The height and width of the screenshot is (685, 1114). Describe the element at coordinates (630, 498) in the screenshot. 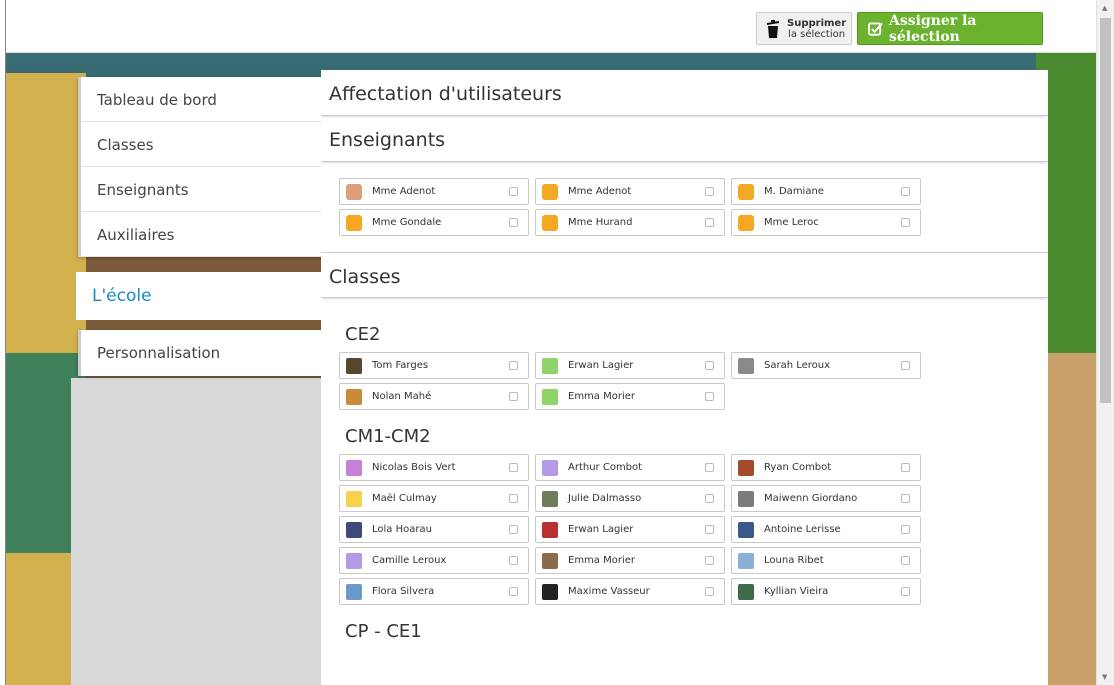

I see `student-card: Julie Dalmasso` at that location.